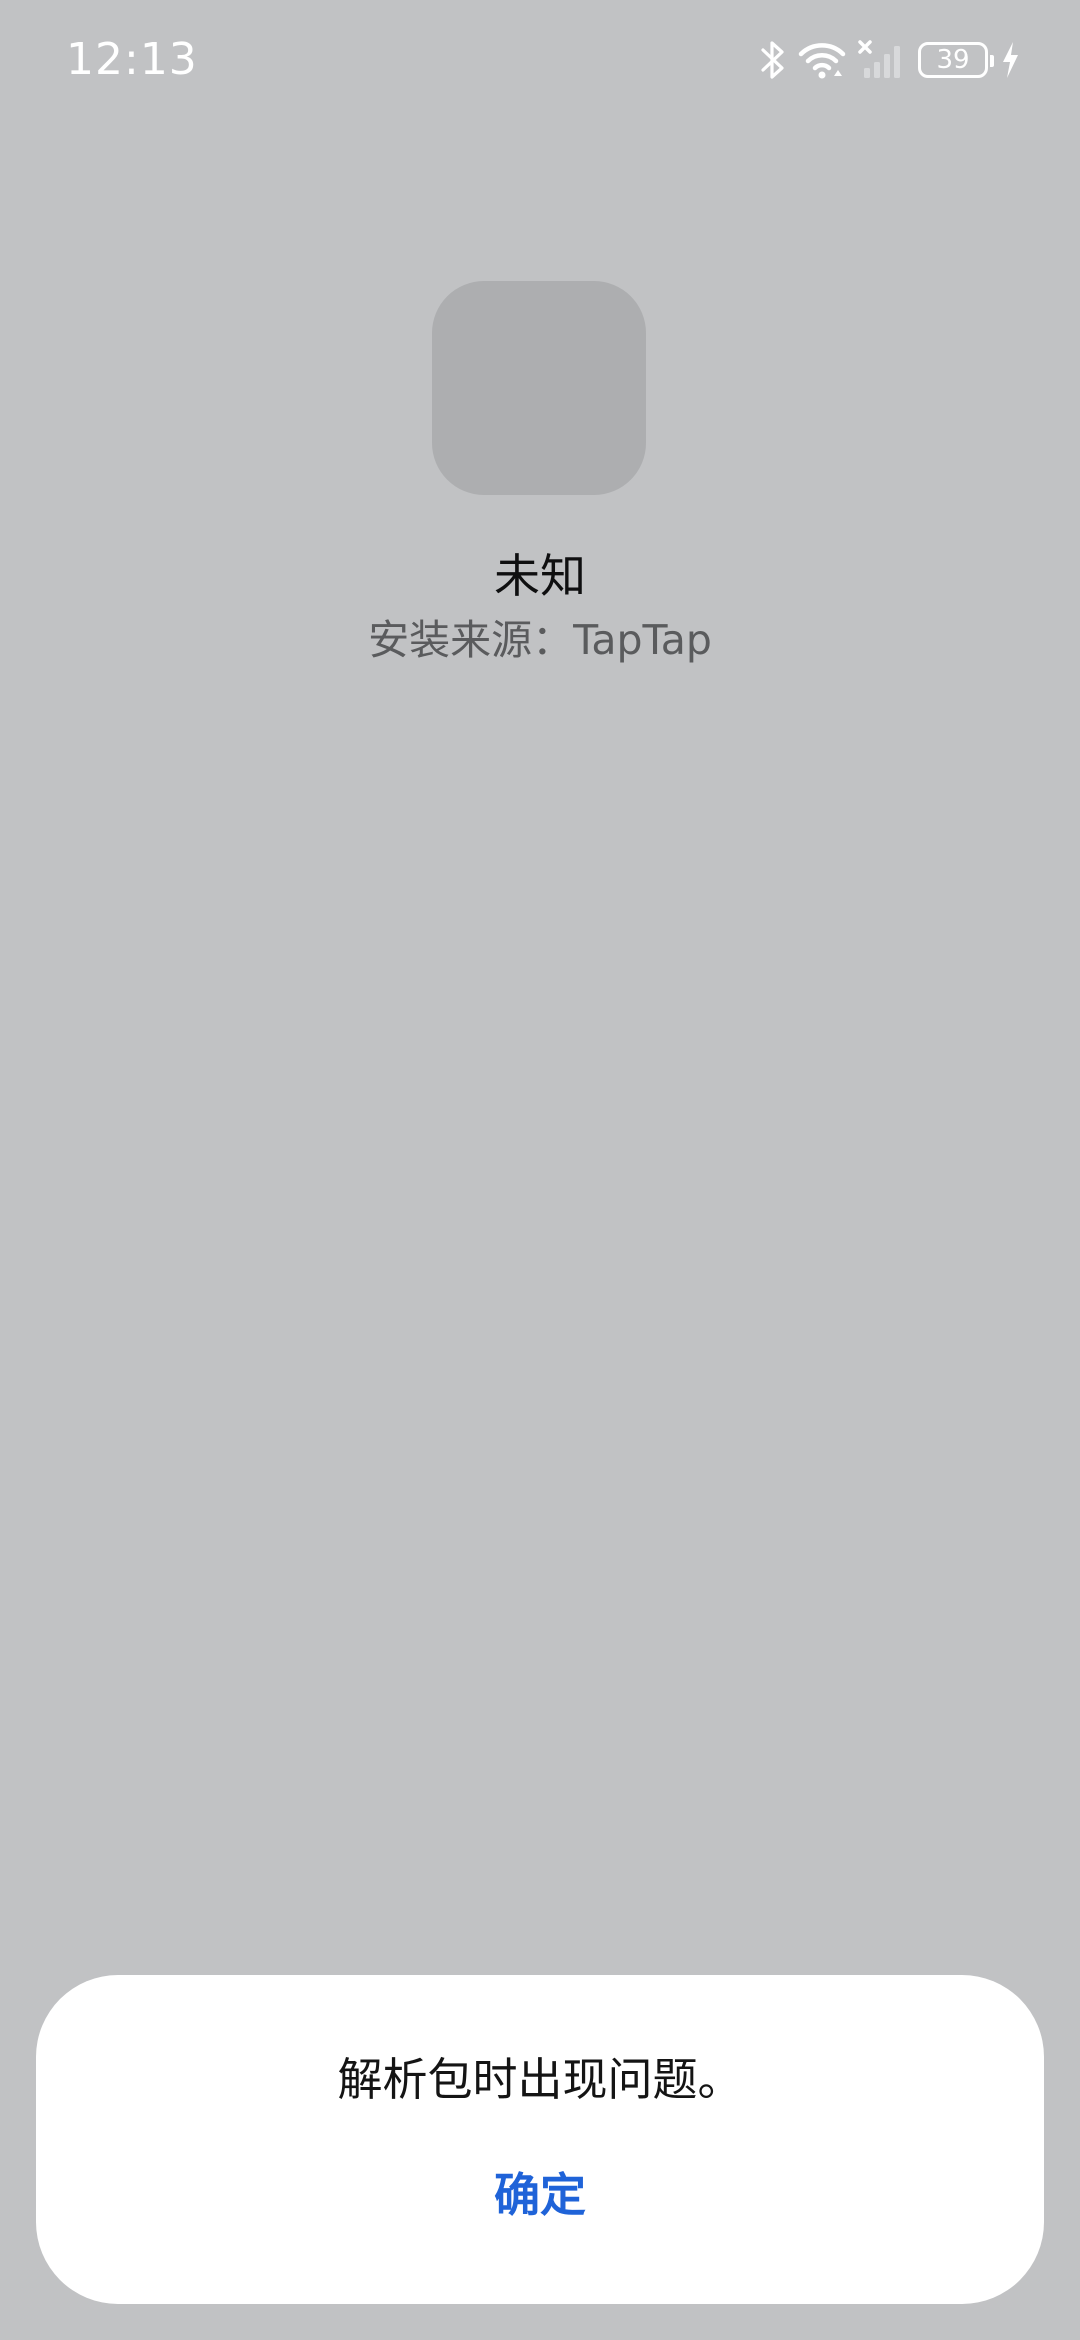  I want to click on error-dialog: 解析包时出现问题。 确定, so click(540, 2139).